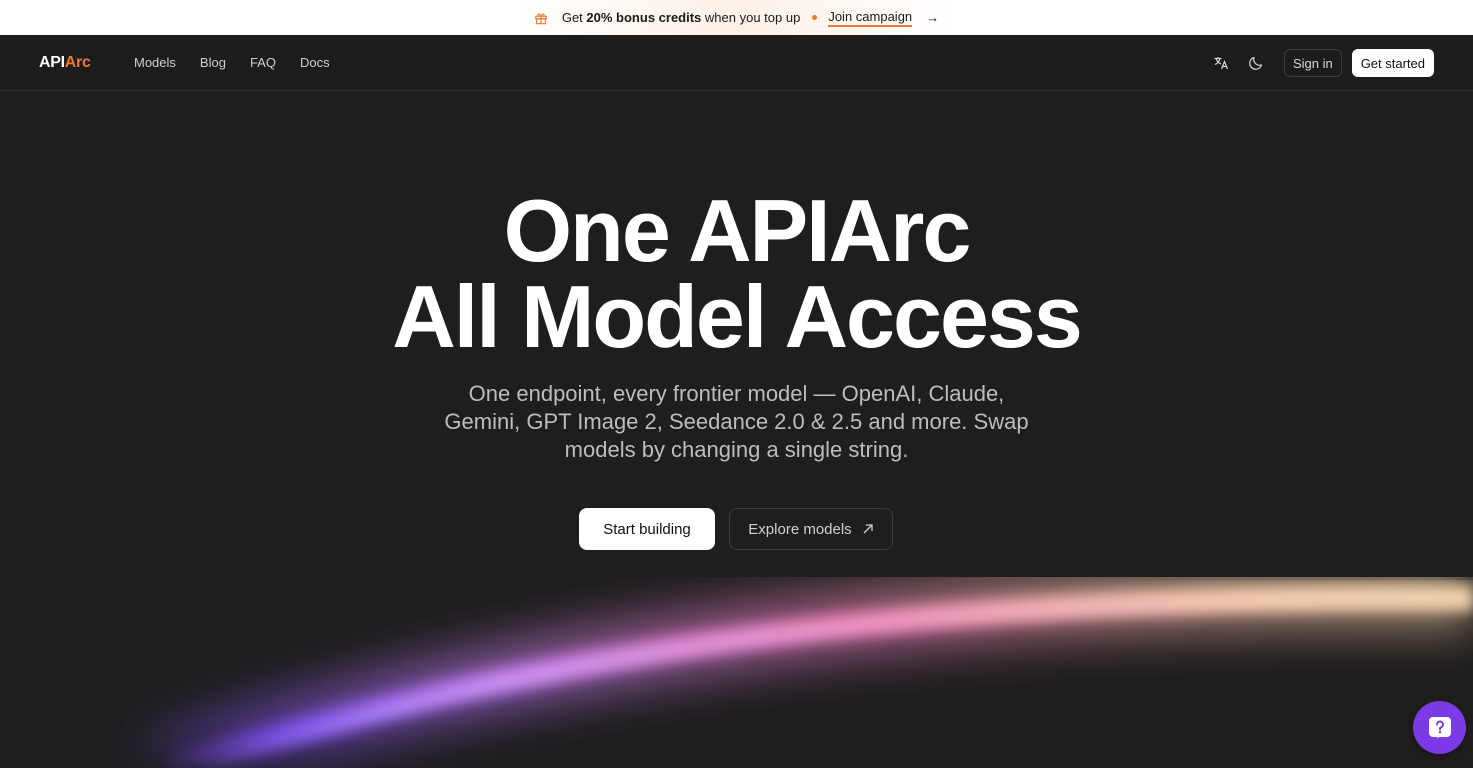 The width and height of the screenshot is (1473, 768). I want to click on promo-text-prefix: Get, so click(574, 17).